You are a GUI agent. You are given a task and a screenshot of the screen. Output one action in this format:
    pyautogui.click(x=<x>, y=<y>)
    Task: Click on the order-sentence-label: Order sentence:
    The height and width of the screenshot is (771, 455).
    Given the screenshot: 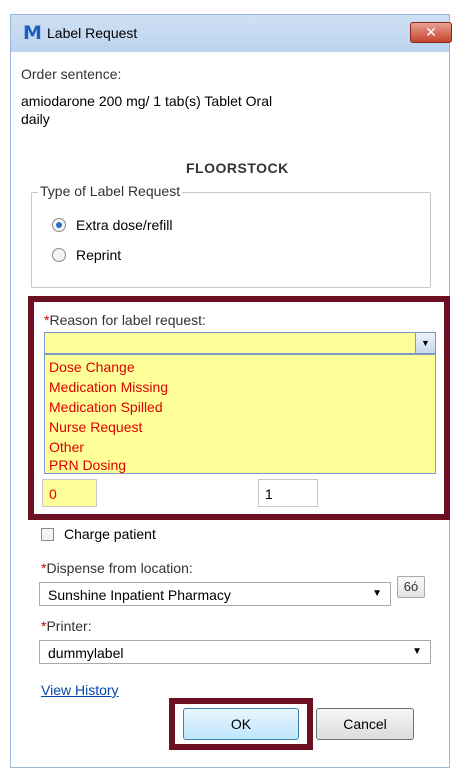 What is the action you would take?
    pyautogui.click(x=71, y=74)
    